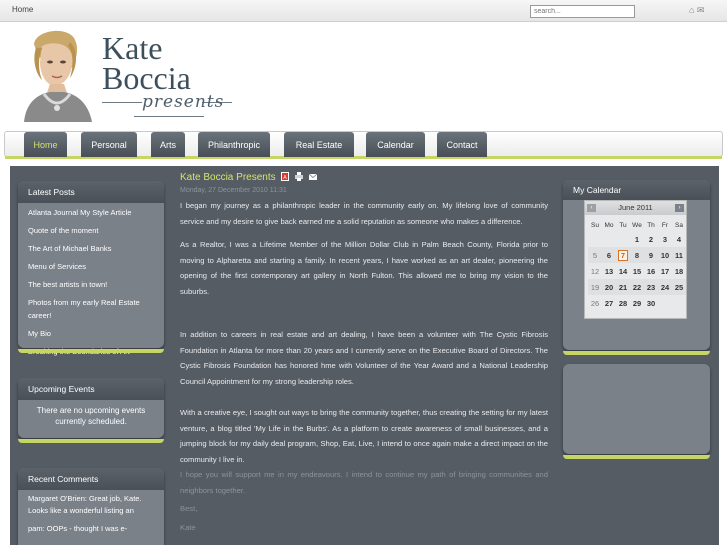 This screenshot has height=545, width=727. Describe the element at coordinates (299, 176) in the screenshot. I see `print-icon` at that location.